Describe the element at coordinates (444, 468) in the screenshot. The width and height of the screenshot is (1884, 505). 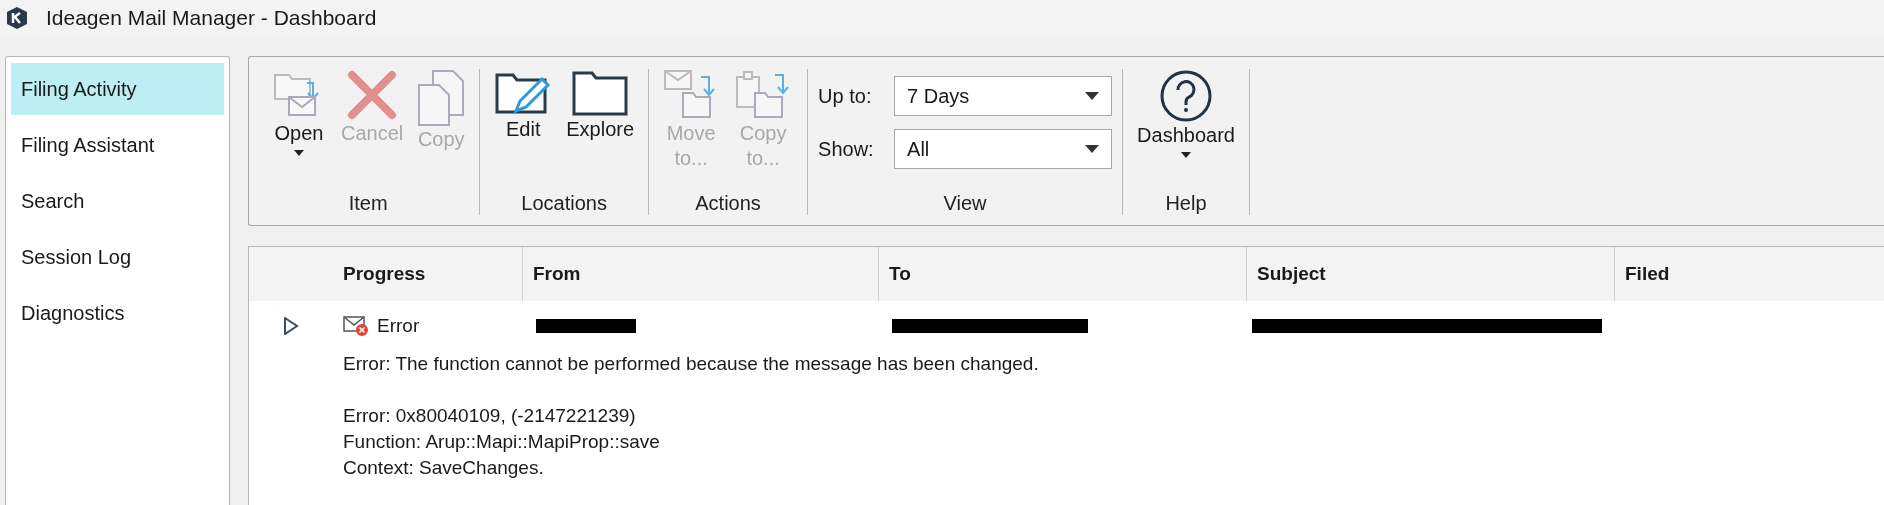
I see `error-detail-text: Context: SaveChanges.` at that location.